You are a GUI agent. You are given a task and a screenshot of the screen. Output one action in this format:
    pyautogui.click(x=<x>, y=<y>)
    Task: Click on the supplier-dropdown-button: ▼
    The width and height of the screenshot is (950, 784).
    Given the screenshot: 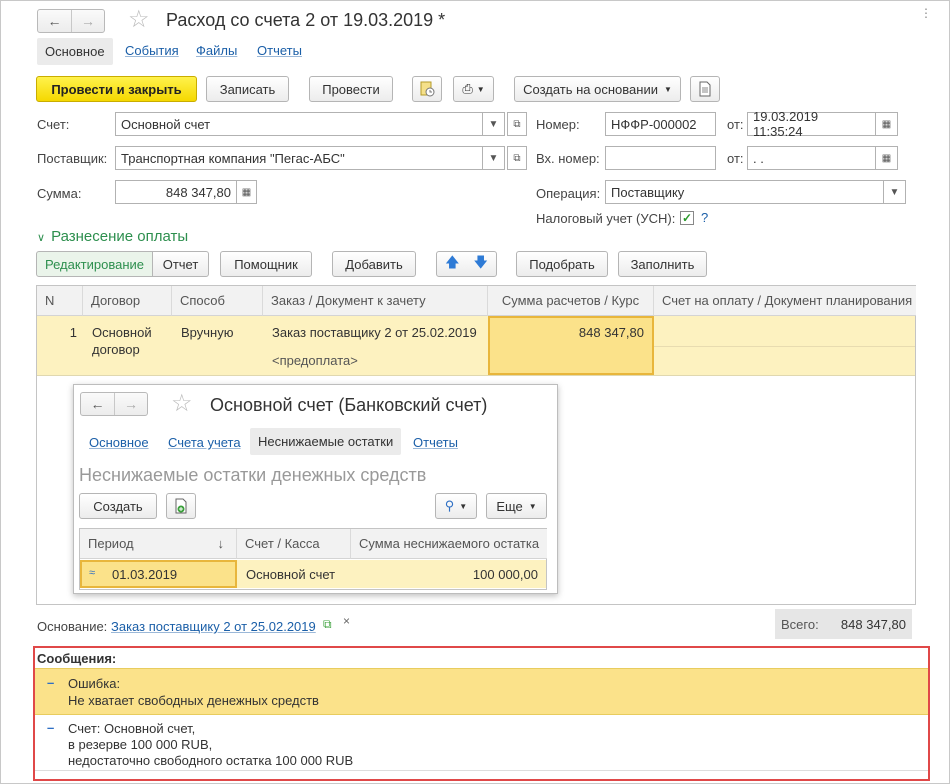 What is the action you would take?
    pyautogui.click(x=494, y=158)
    